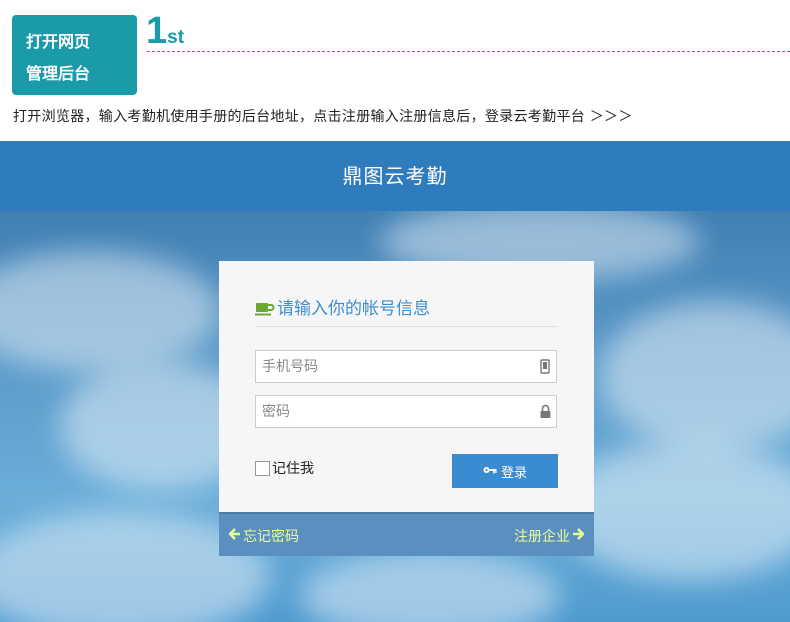 This screenshot has height=622, width=790. Describe the element at coordinates (234, 536) in the screenshot. I see `arrow-left-icon` at that location.